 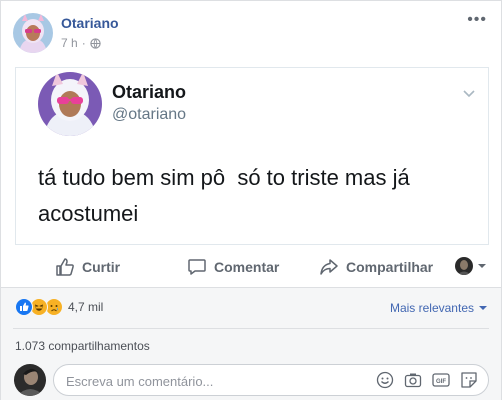 I want to click on comment-tools: GIF, so click(x=427, y=380).